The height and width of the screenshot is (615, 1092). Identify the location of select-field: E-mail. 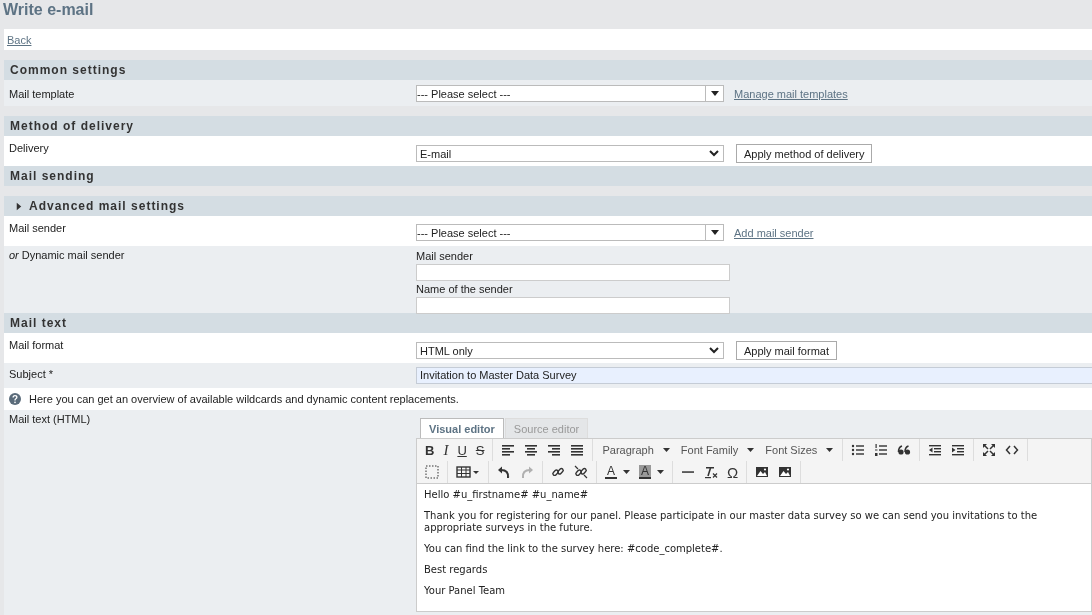
(570, 153).